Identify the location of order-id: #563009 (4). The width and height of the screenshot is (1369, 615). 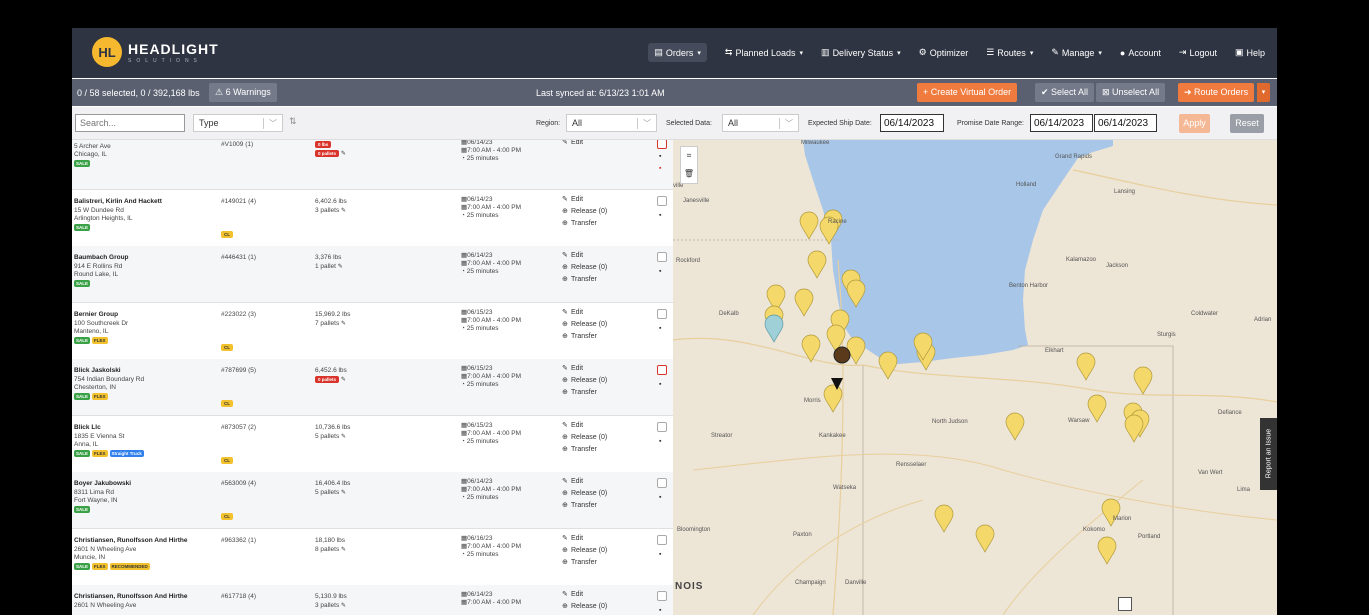
(261, 483).